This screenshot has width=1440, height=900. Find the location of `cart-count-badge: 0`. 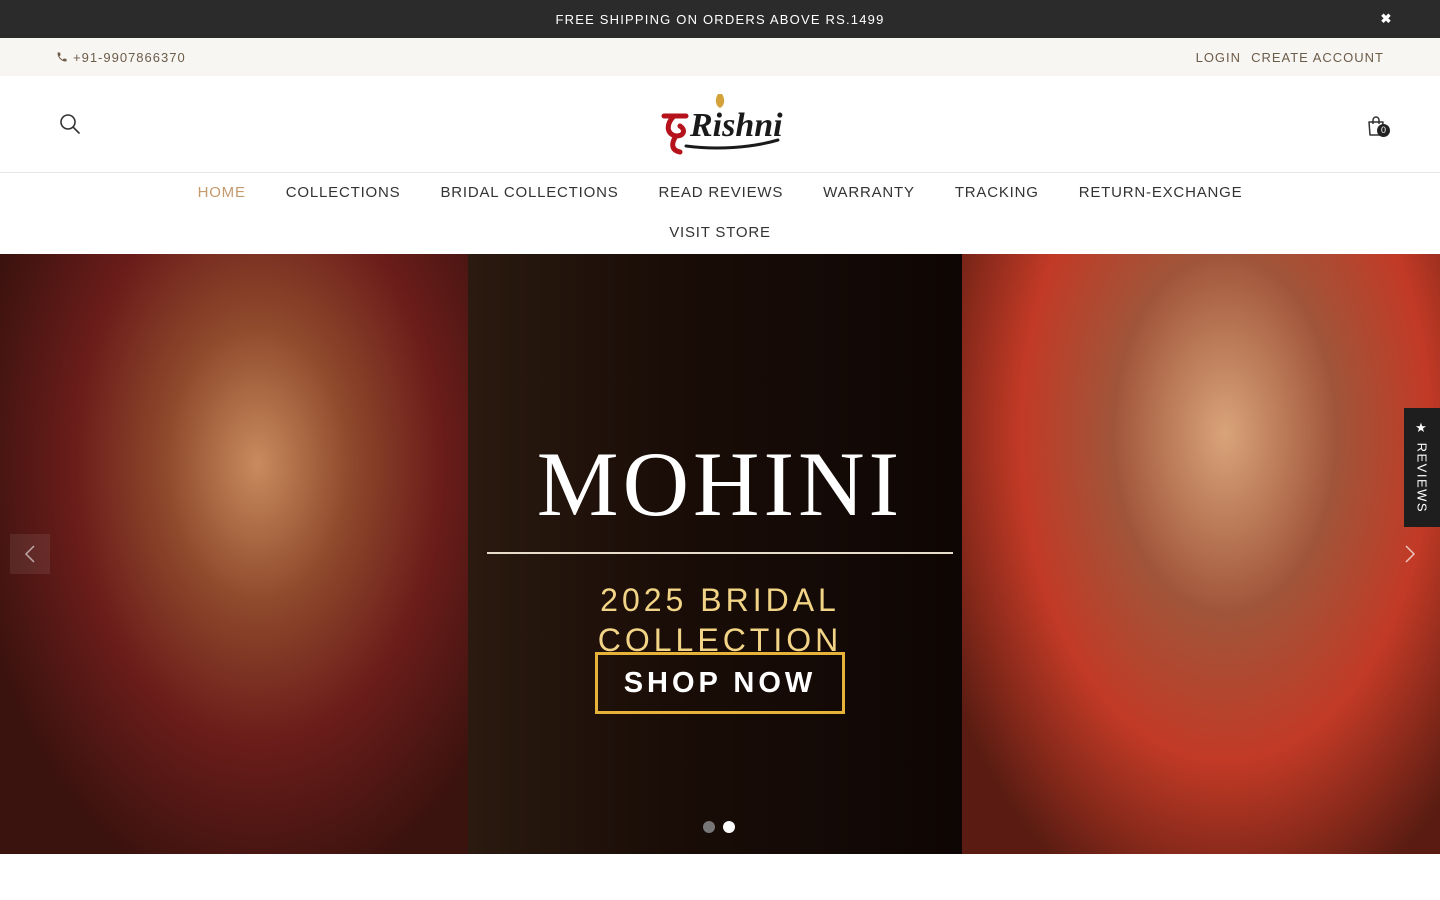

cart-count-badge: 0 is located at coordinates (1383, 130).